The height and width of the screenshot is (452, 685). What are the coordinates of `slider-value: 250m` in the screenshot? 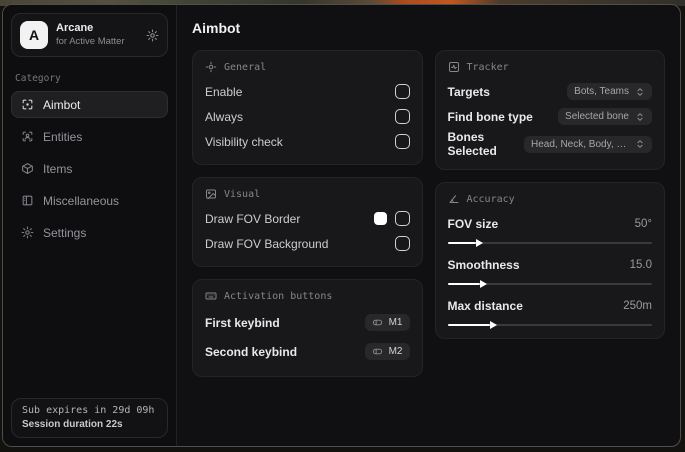 It's located at (637, 305).